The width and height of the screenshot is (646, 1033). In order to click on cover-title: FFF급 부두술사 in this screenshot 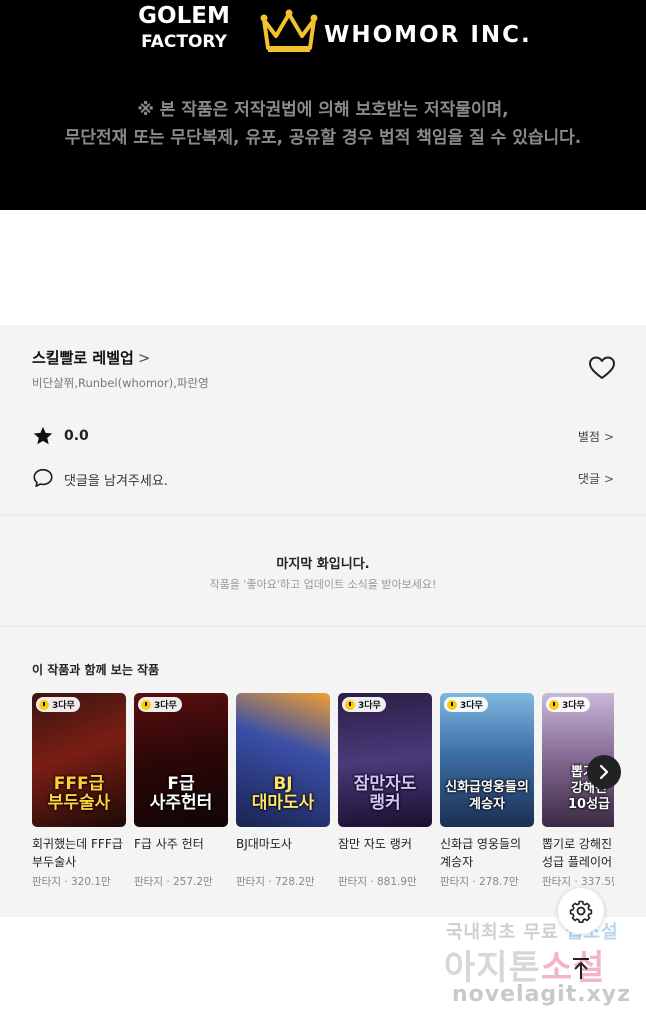, I will do `click(79, 793)`.